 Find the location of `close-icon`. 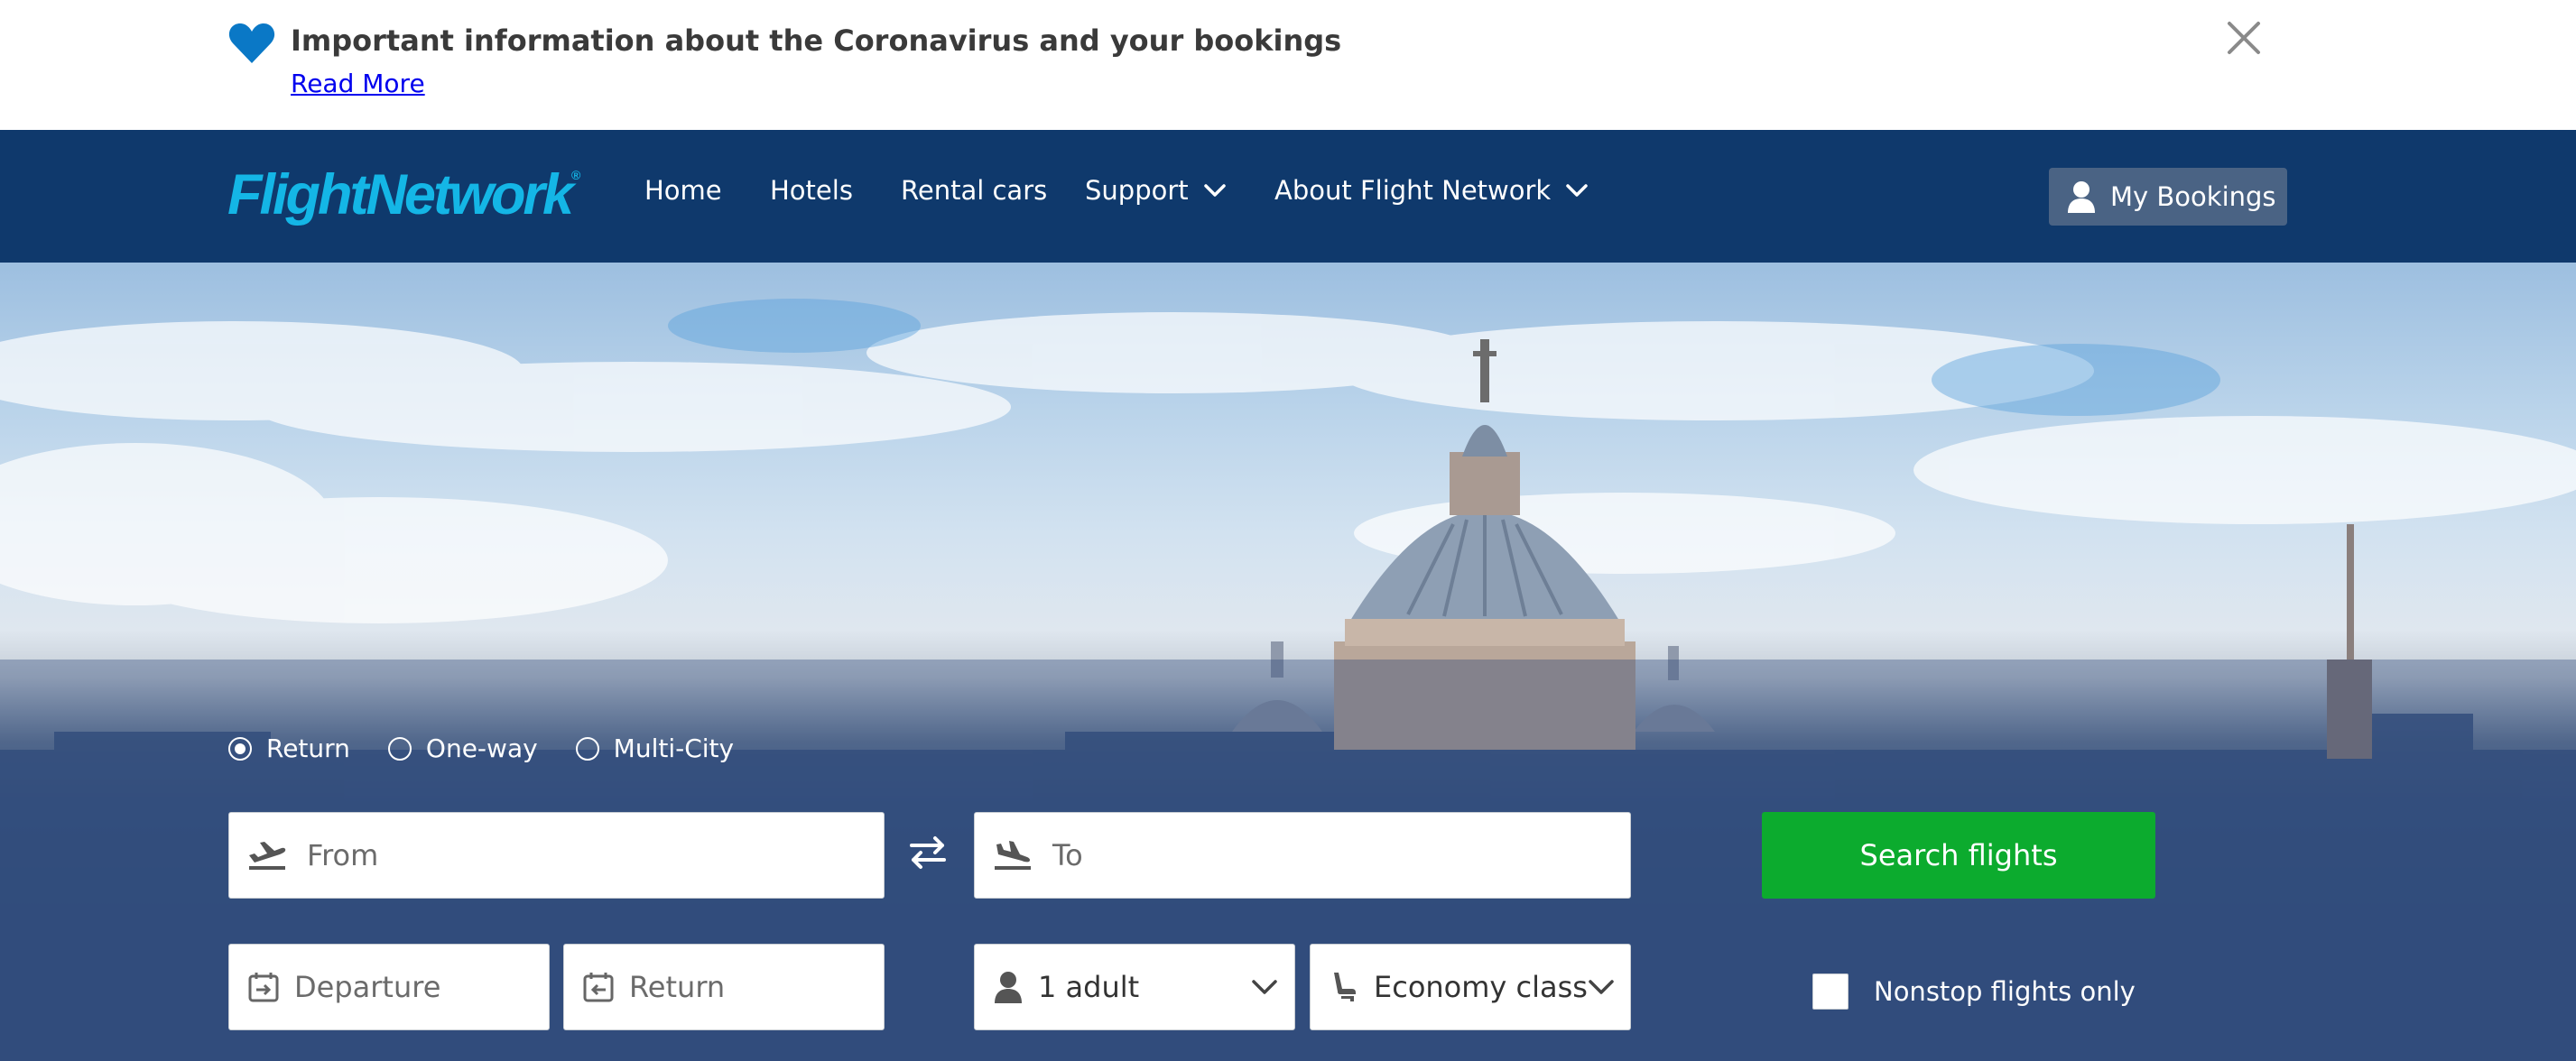

close-icon is located at coordinates (2244, 38).